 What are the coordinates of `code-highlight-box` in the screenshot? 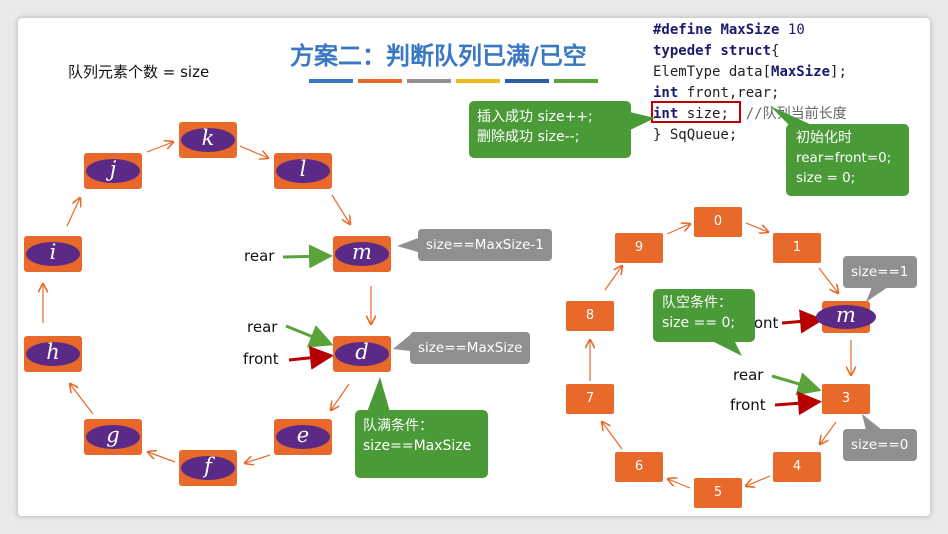 It's located at (696, 112).